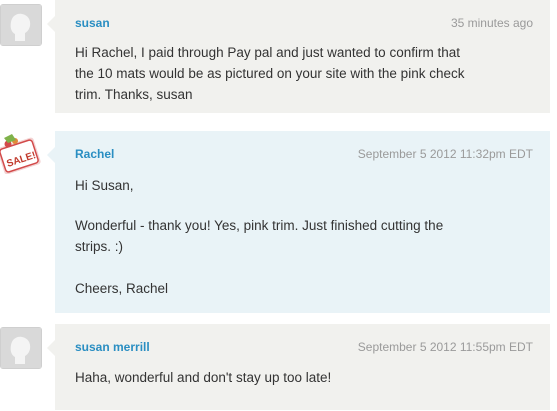  I want to click on comment-signoff: Cheers, Rachel, so click(122, 288).